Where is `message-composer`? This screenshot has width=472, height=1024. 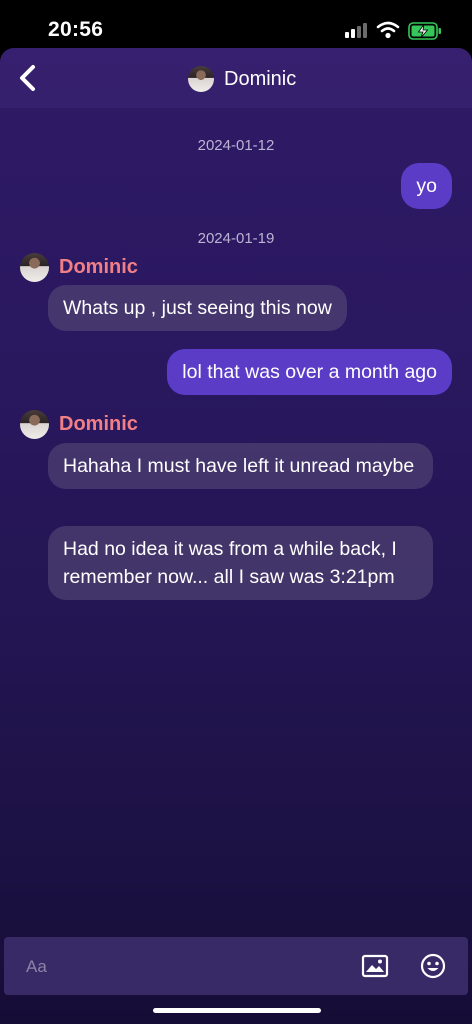
message-composer is located at coordinates (236, 966).